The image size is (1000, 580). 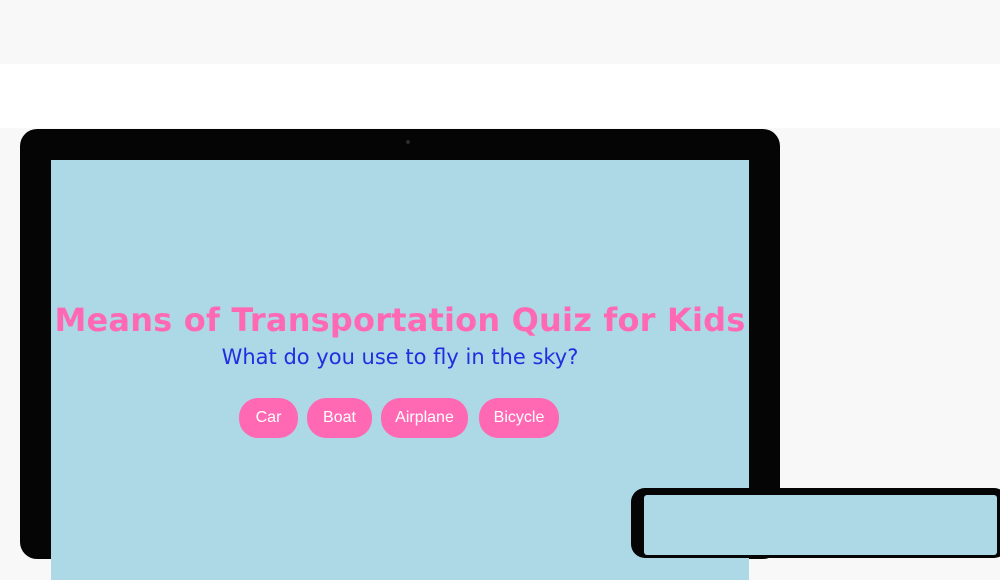 What do you see at coordinates (339, 418) in the screenshot?
I see `answer-boat-button: Boat` at bounding box center [339, 418].